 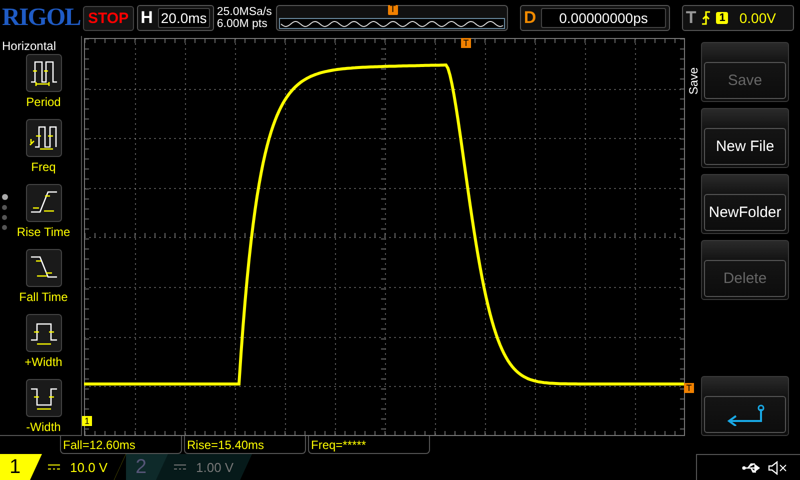 What do you see at coordinates (44, 268) in the screenshot?
I see `falling-edge-icon` at bounding box center [44, 268].